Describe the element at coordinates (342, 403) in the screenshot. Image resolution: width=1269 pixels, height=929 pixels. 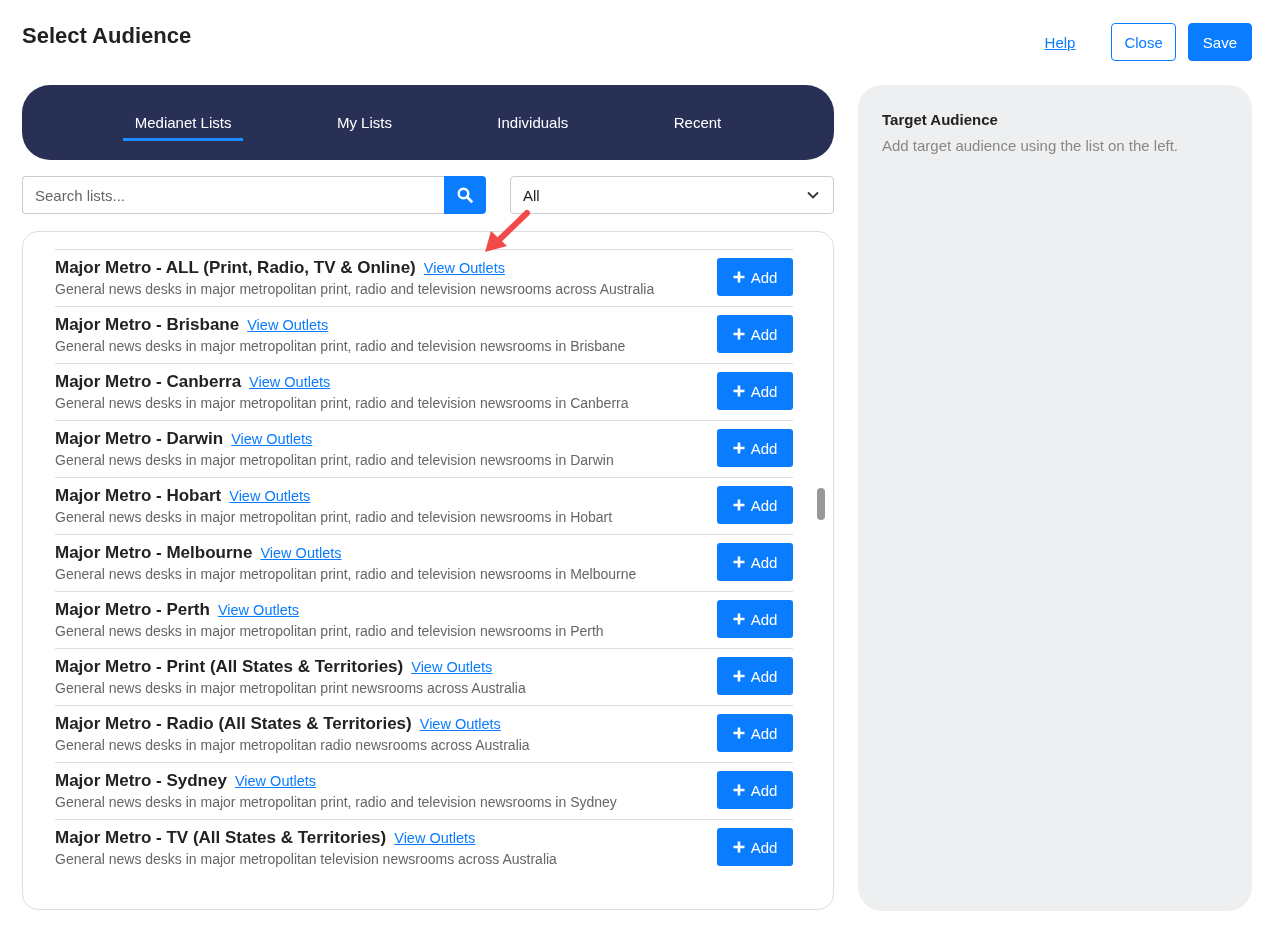
I see `list-description: General news desks in major metropolitan print, radio and television newsrooms in Canberra` at that location.